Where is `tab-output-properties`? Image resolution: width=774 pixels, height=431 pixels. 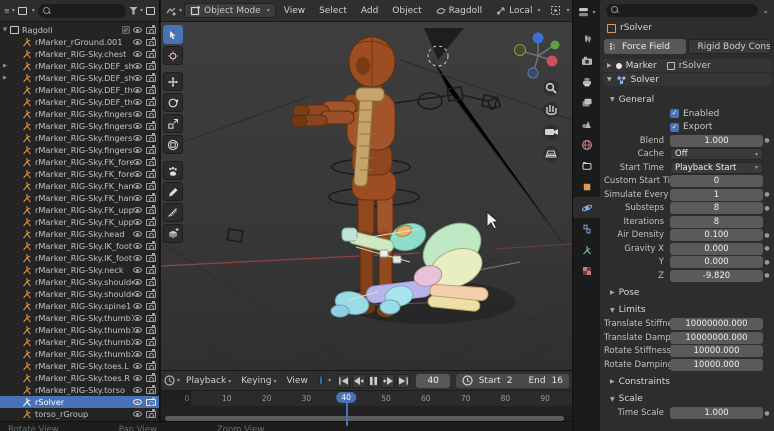
tab-output-properties is located at coordinates (586, 81).